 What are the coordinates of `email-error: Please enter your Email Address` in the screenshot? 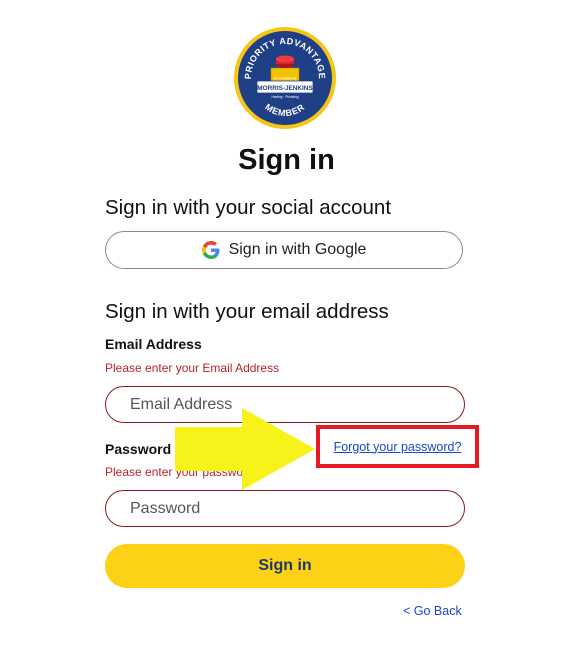 It's located at (192, 368).